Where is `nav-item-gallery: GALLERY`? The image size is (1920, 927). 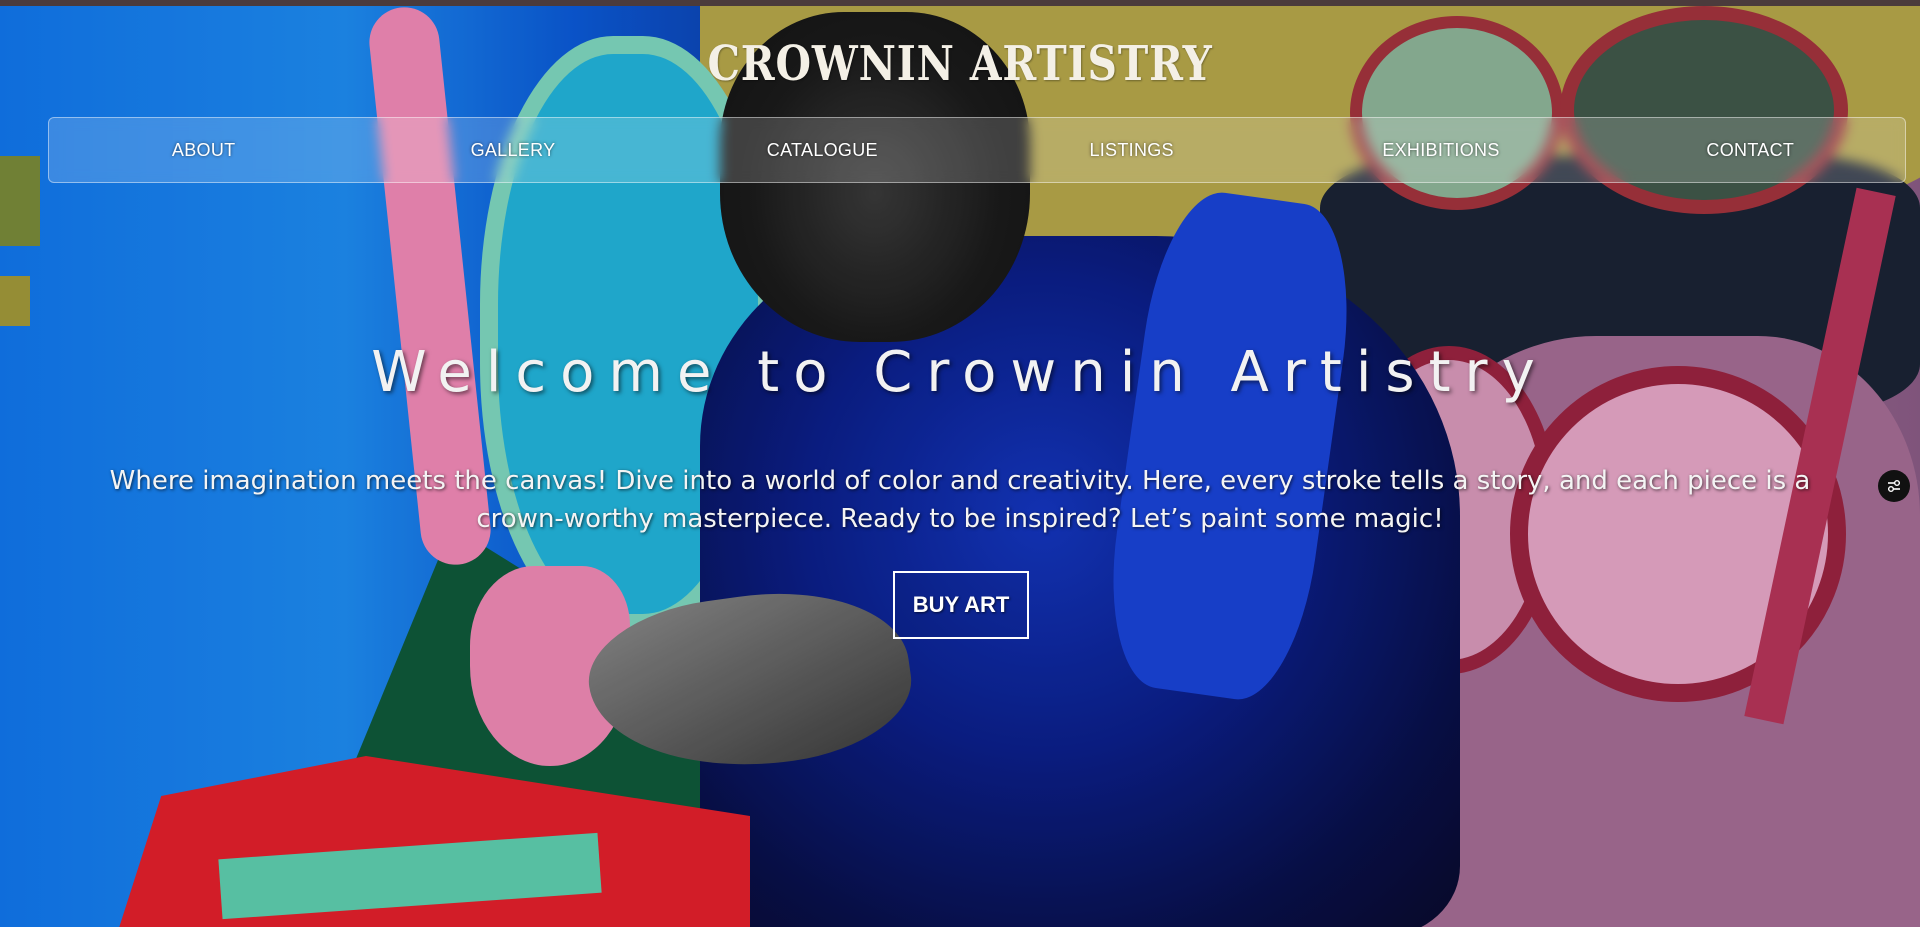
nav-item-gallery: GALLERY is located at coordinates (512, 150).